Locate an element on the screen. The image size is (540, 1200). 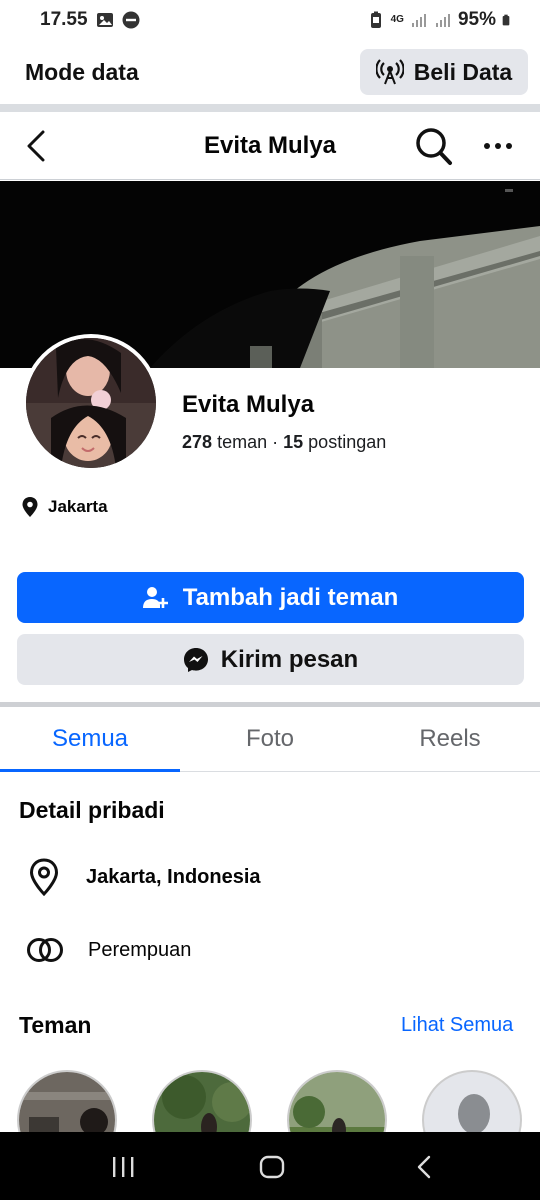
profile-tabs: Semua Foto Reels is located at coordinates (270, 739).